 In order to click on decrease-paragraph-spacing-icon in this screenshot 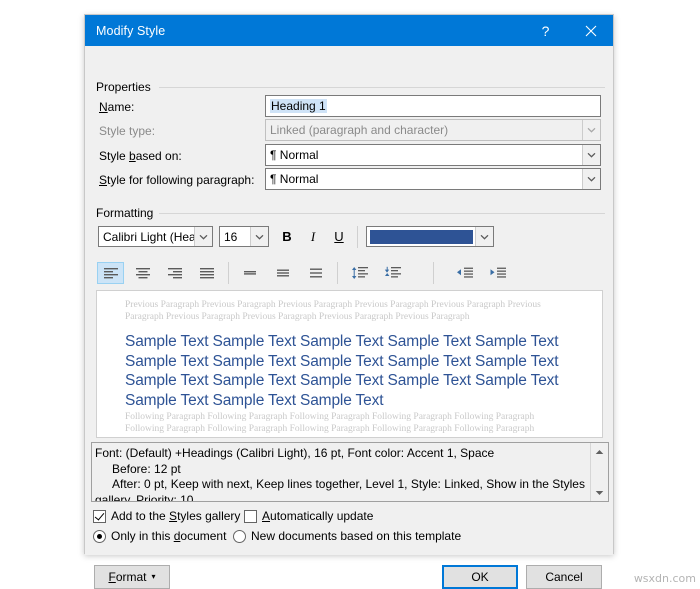, I will do `click(359, 273)`.